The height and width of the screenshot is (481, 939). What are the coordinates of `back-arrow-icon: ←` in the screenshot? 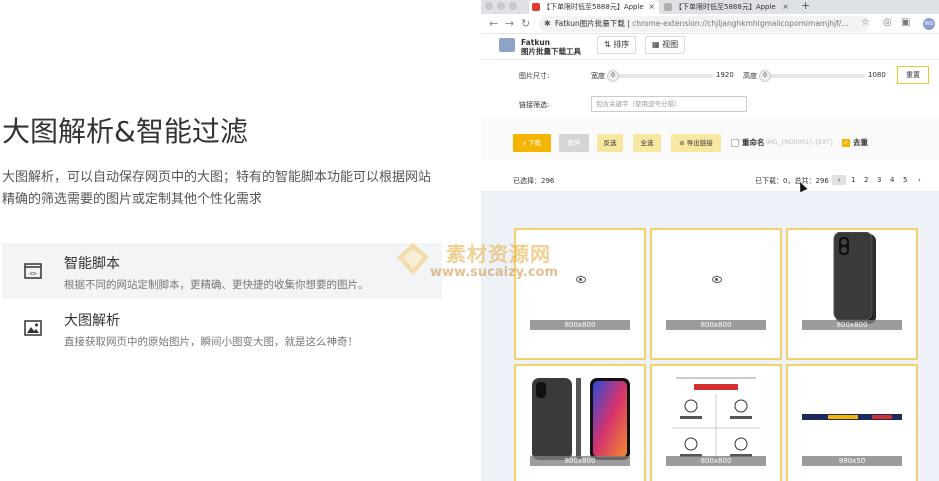 It's located at (493, 23).